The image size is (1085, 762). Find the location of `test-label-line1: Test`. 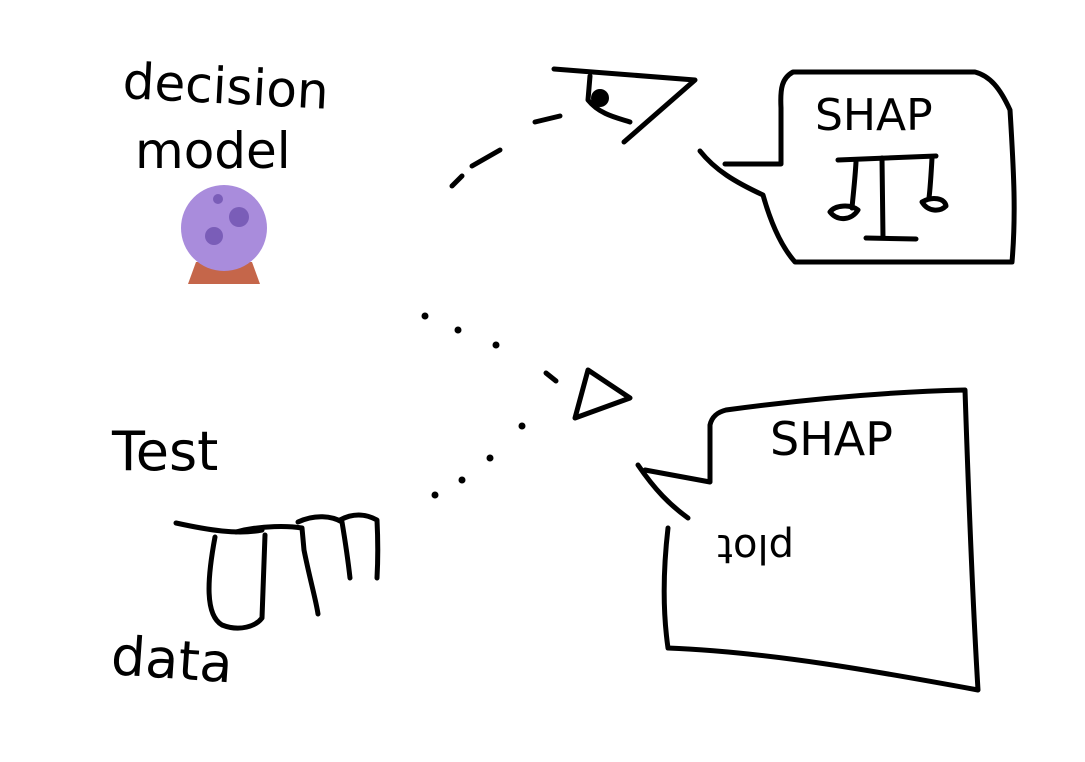

test-label-line1: Test is located at coordinates (164, 451).